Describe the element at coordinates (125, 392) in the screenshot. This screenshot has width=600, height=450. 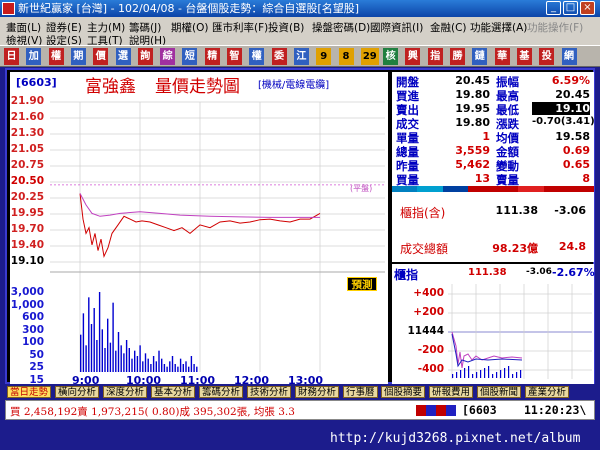
I see `tab-2: 深度分析` at that location.